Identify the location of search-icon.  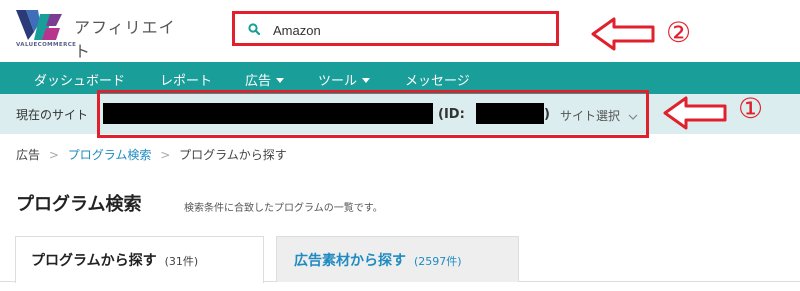
(254, 29).